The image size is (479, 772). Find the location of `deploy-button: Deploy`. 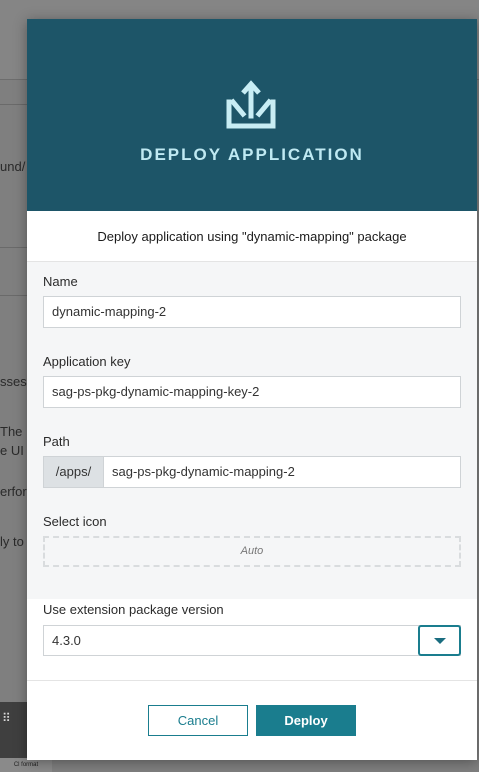

deploy-button: Deploy is located at coordinates (306, 720).